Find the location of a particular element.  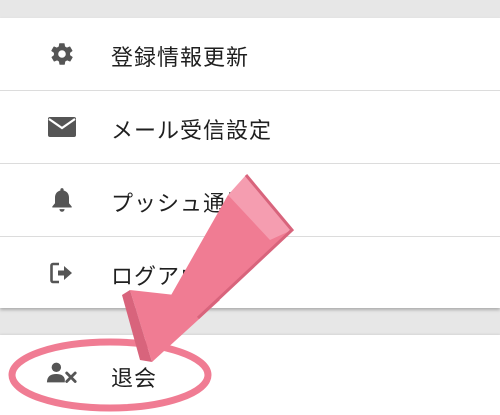

gear-icon is located at coordinates (62, 54).